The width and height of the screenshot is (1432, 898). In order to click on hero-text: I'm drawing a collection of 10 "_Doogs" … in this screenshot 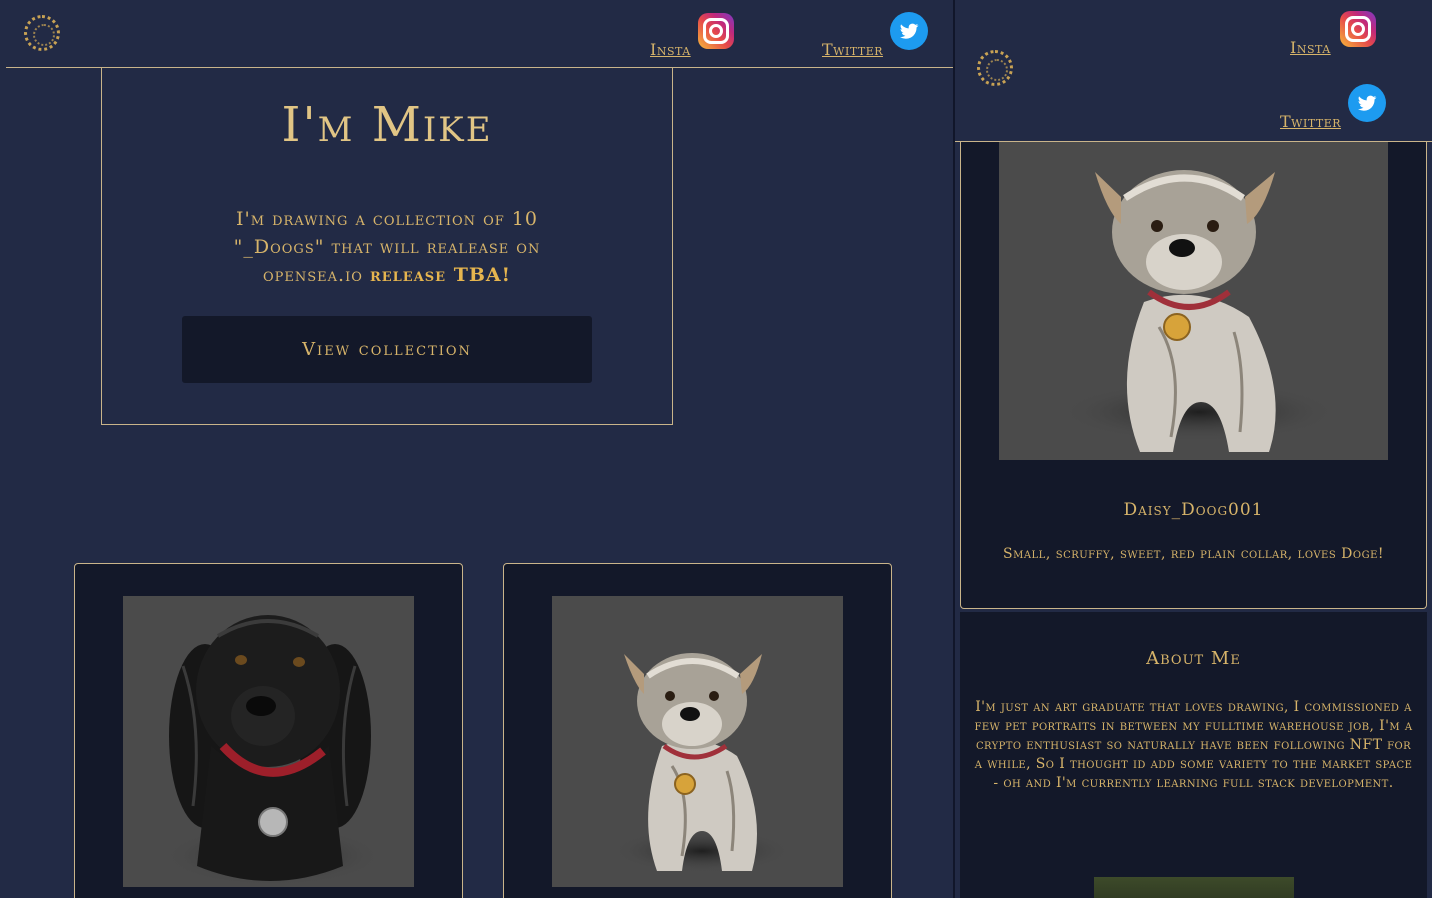, I will do `click(387, 247)`.